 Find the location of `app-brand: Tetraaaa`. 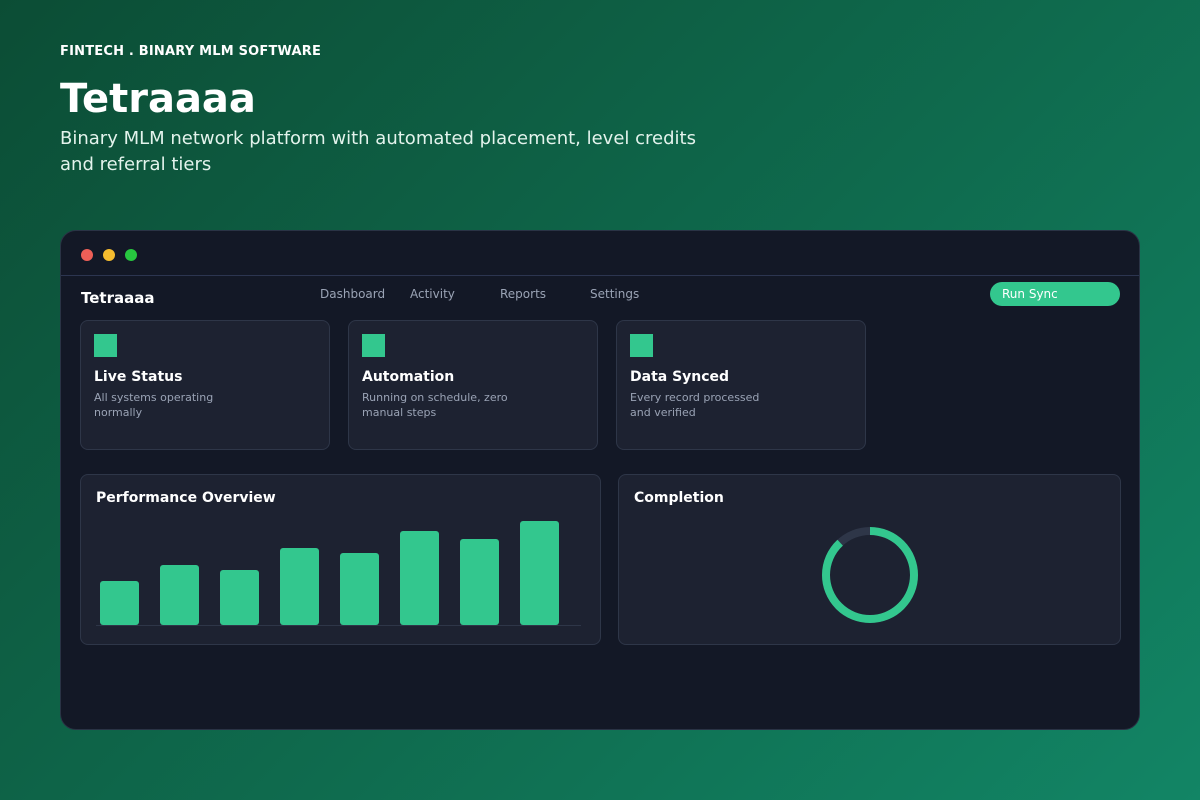

app-brand: Tetraaaa is located at coordinates (118, 298).